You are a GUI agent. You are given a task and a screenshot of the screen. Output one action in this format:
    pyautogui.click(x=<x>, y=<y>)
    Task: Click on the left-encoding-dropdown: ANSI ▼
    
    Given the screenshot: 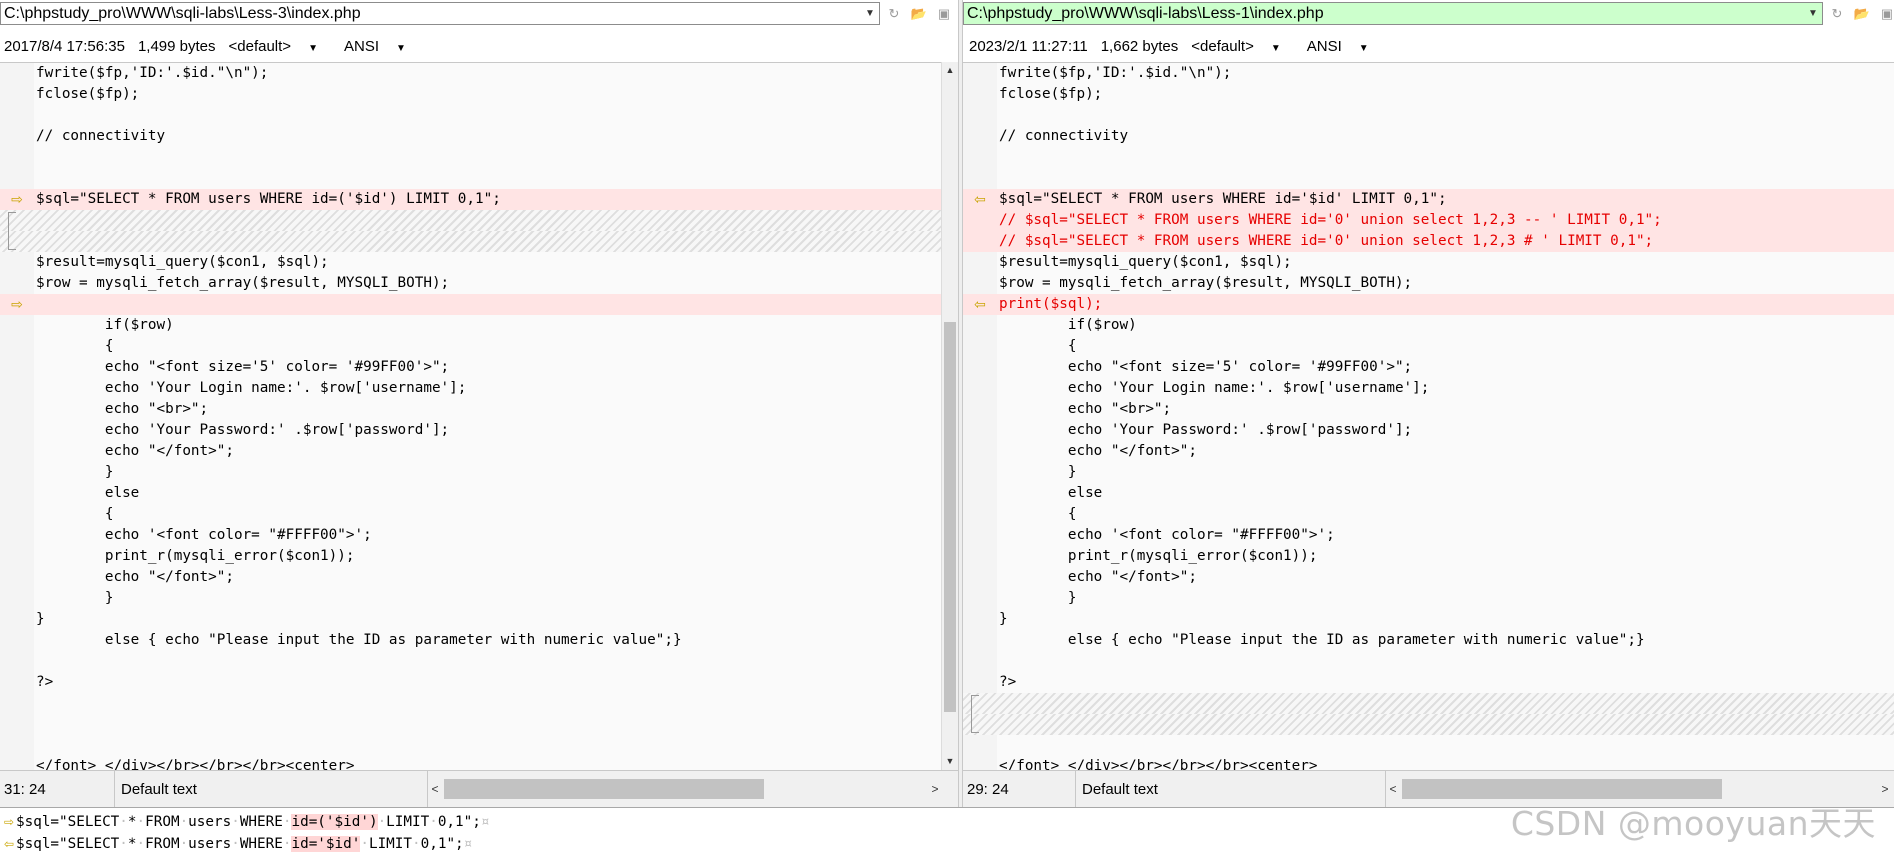 What is the action you would take?
    pyautogui.click(x=381, y=46)
    